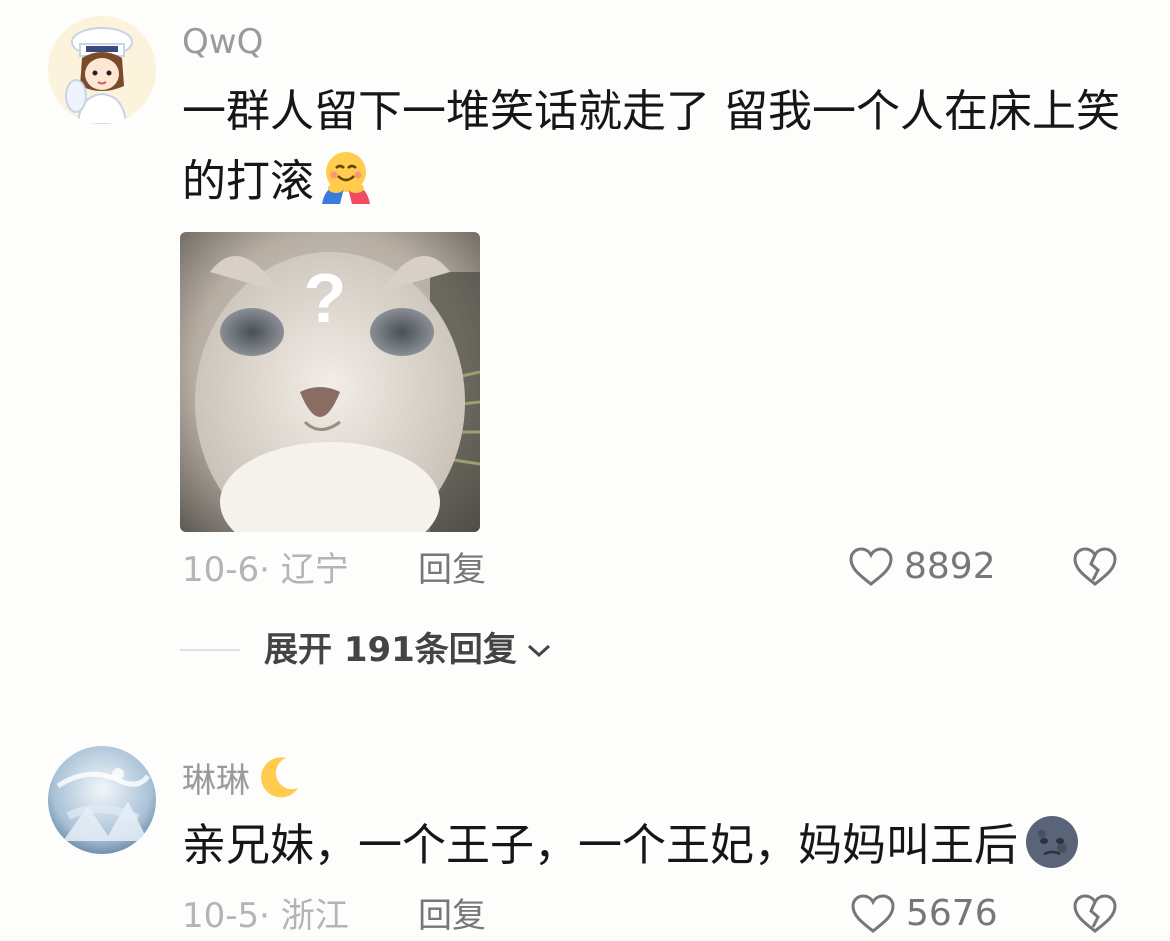 This screenshot has width=1170, height=941. Describe the element at coordinates (265, 570) in the screenshot. I see `date-location: 10-6· 辽宁` at that location.